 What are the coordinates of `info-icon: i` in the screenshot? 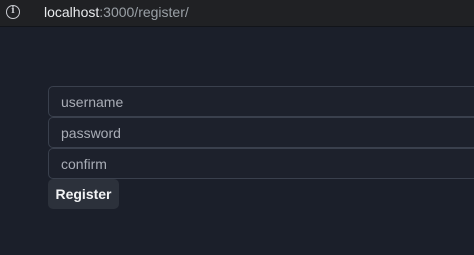 It's located at (13, 12).